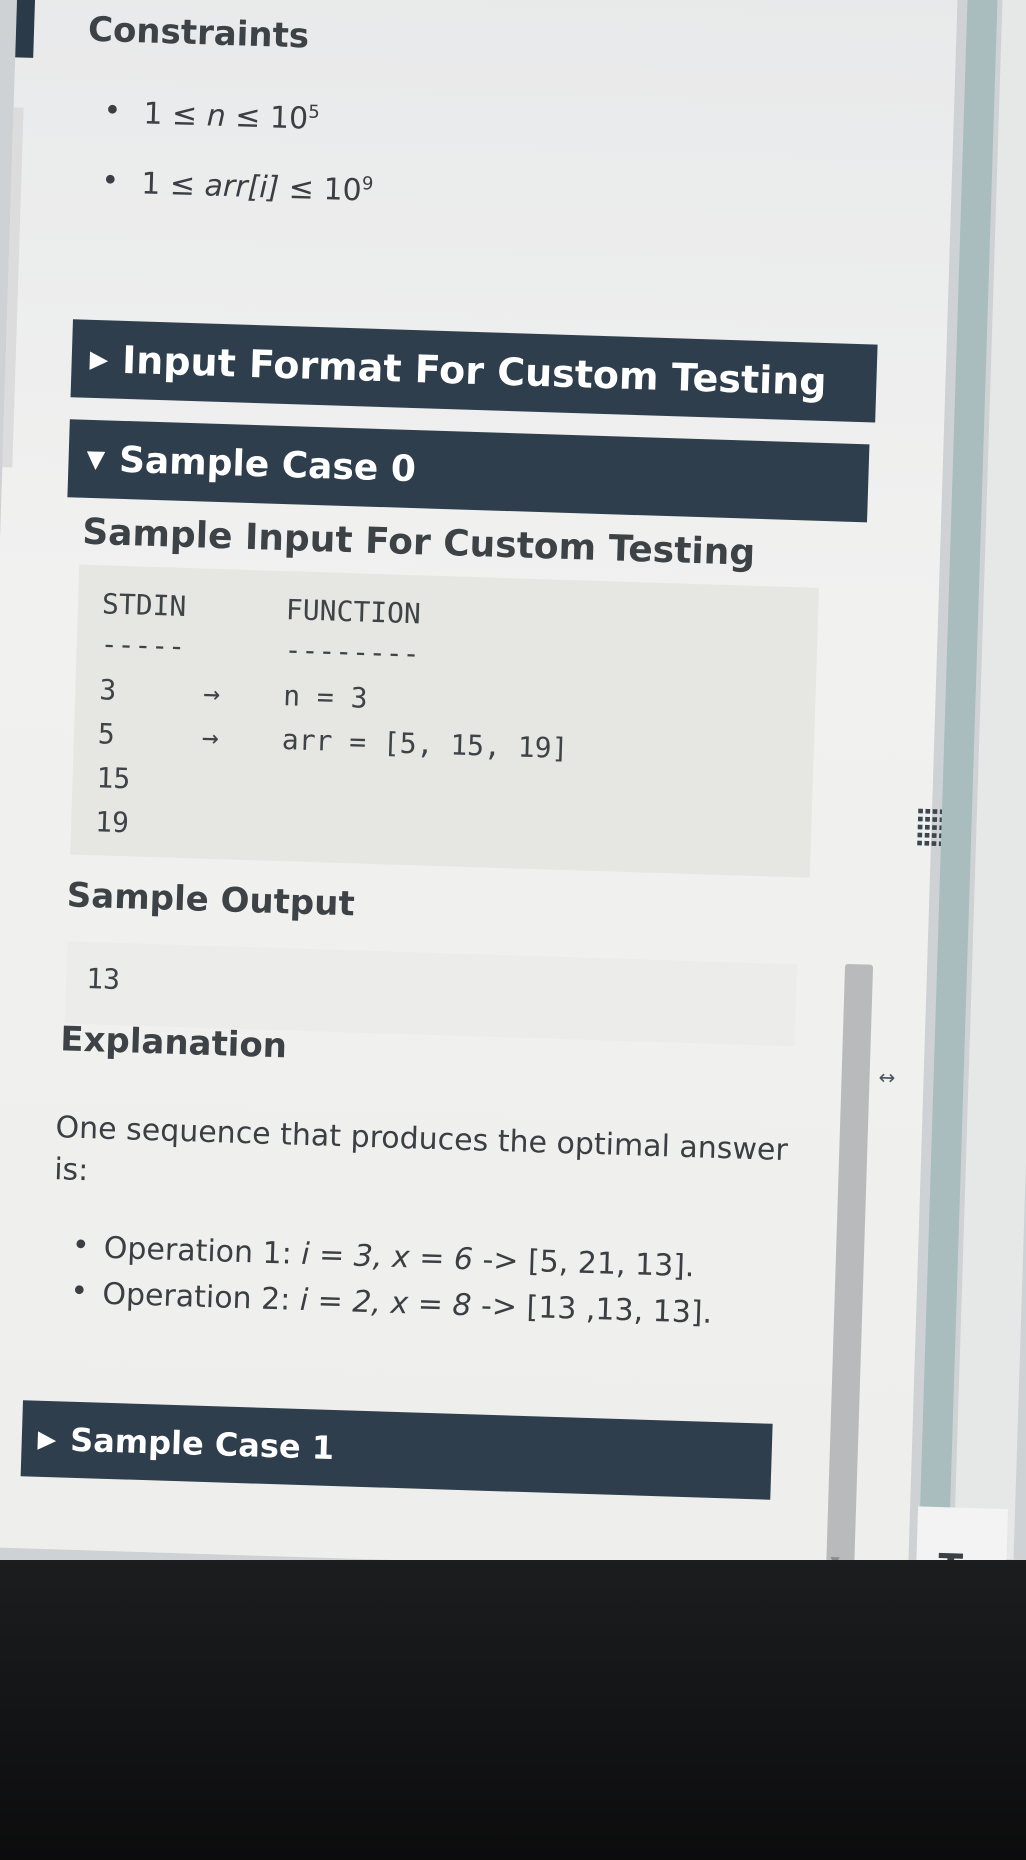 The height and width of the screenshot is (1860, 1026). I want to click on constraint-item: 1 ≤ n ≤ 105, so click(239, 134).